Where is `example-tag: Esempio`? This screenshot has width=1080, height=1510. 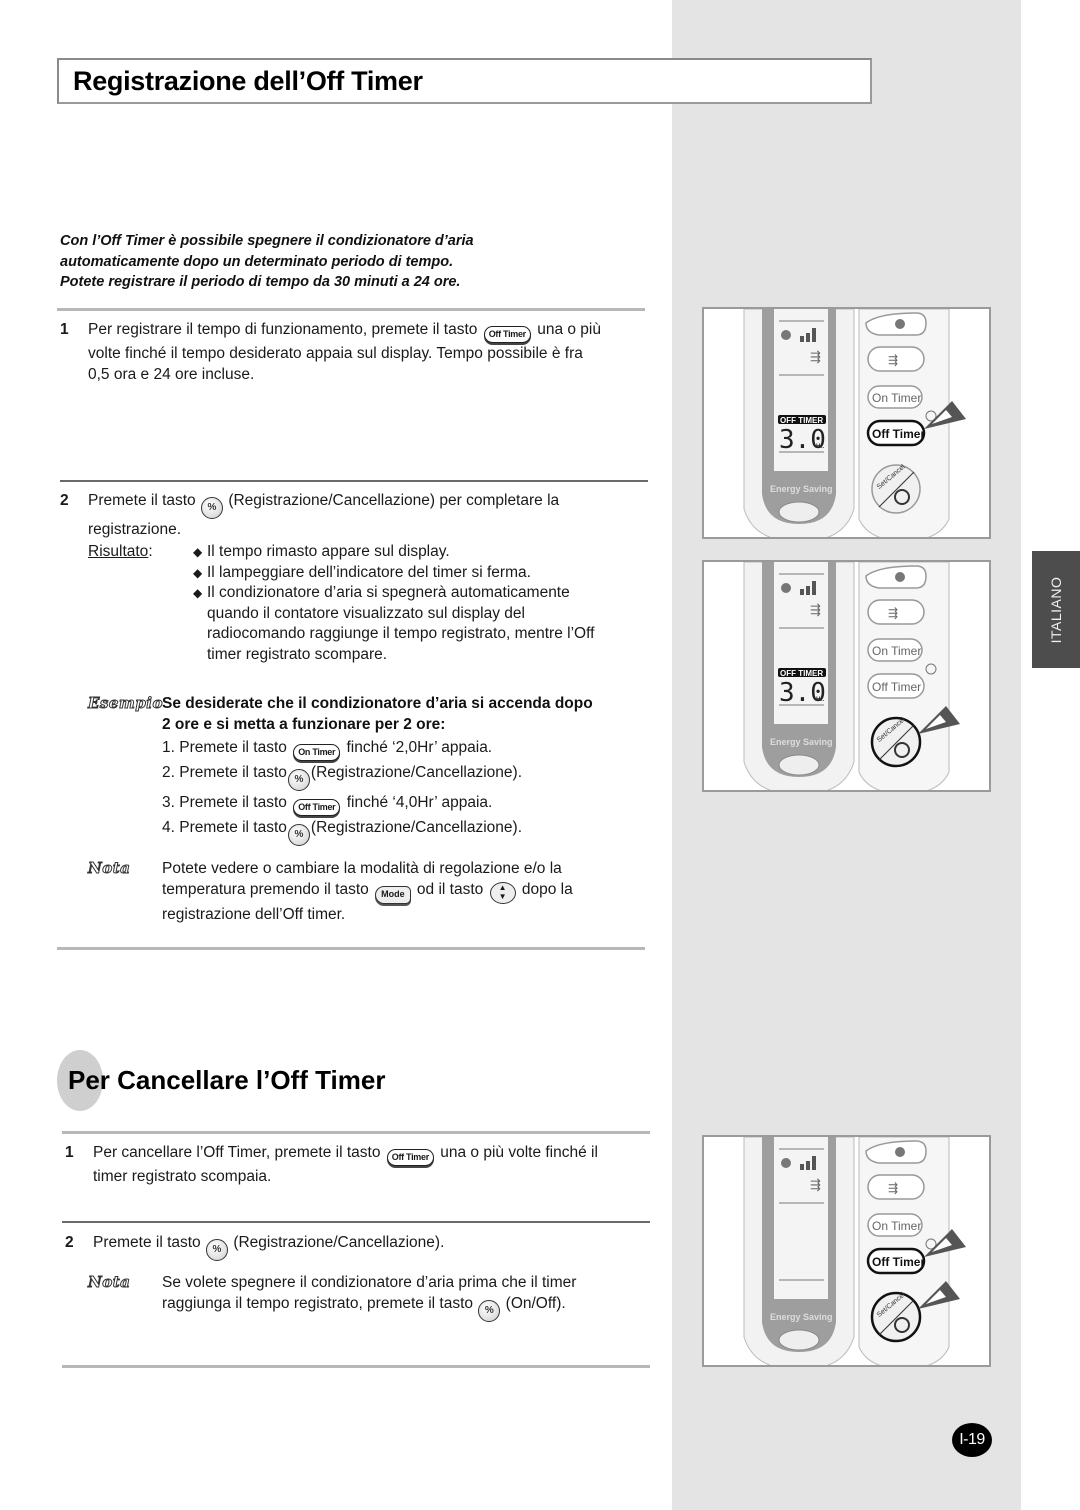
example-tag: Esempio is located at coordinates (125, 703).